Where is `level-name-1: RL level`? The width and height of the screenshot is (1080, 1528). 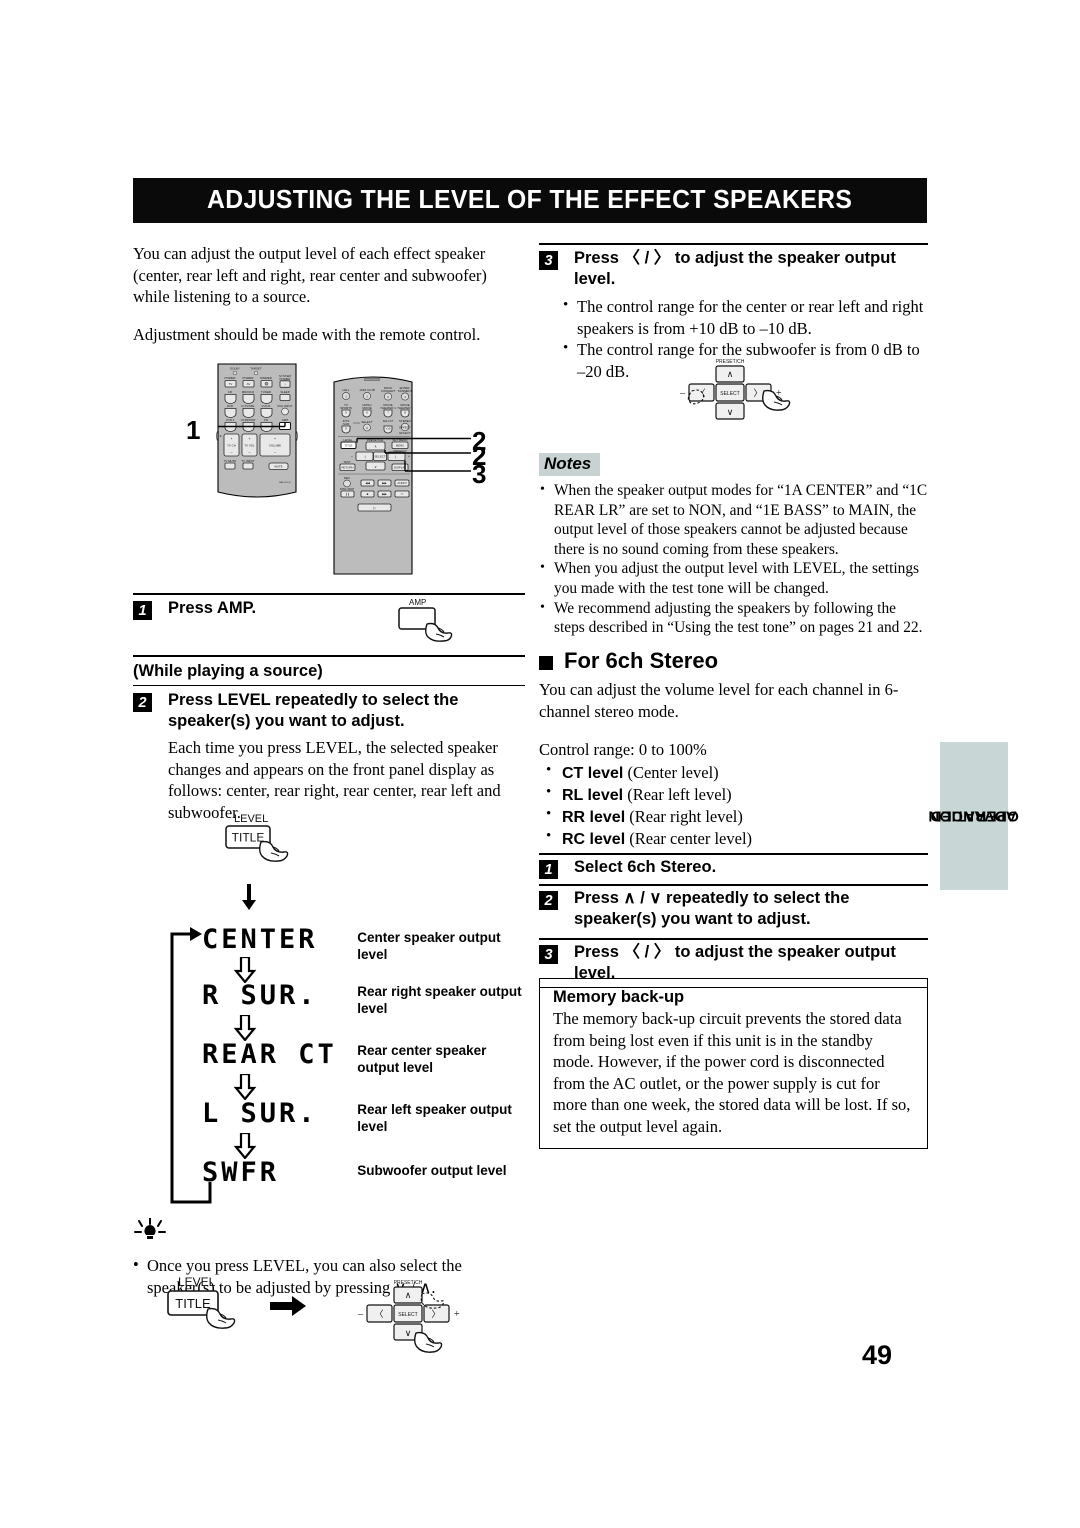 level-name-1: RL level is located at coordinates (593, 795).